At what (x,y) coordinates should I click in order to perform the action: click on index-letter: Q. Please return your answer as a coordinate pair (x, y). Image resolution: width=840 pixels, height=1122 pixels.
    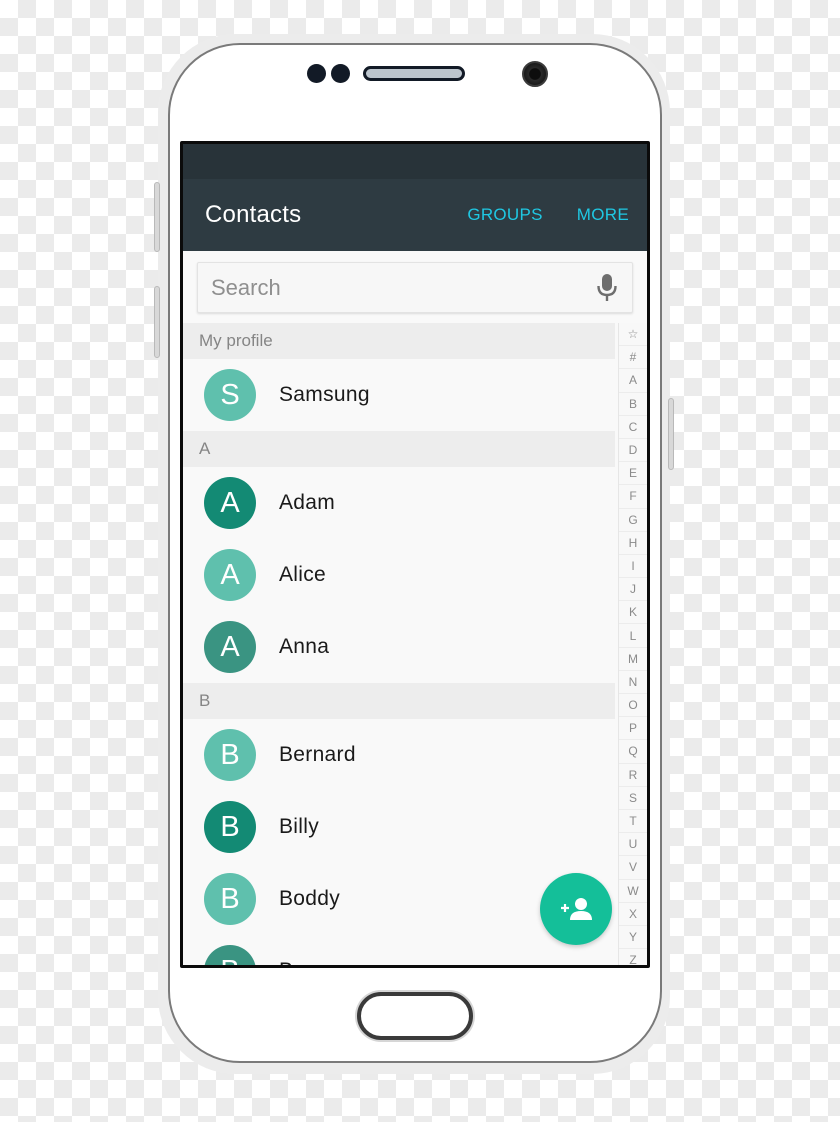
    Looking at the image, I should click on (633, 752).